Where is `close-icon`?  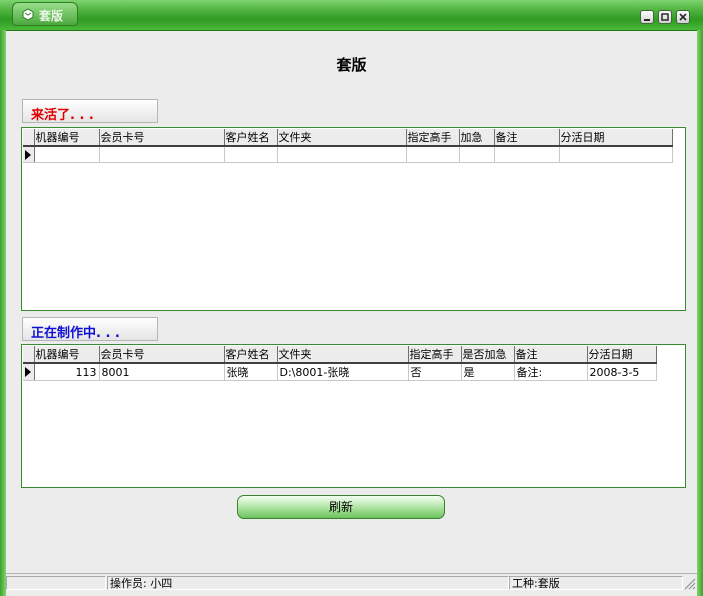
close-icon is located at coordinates (683, 17).